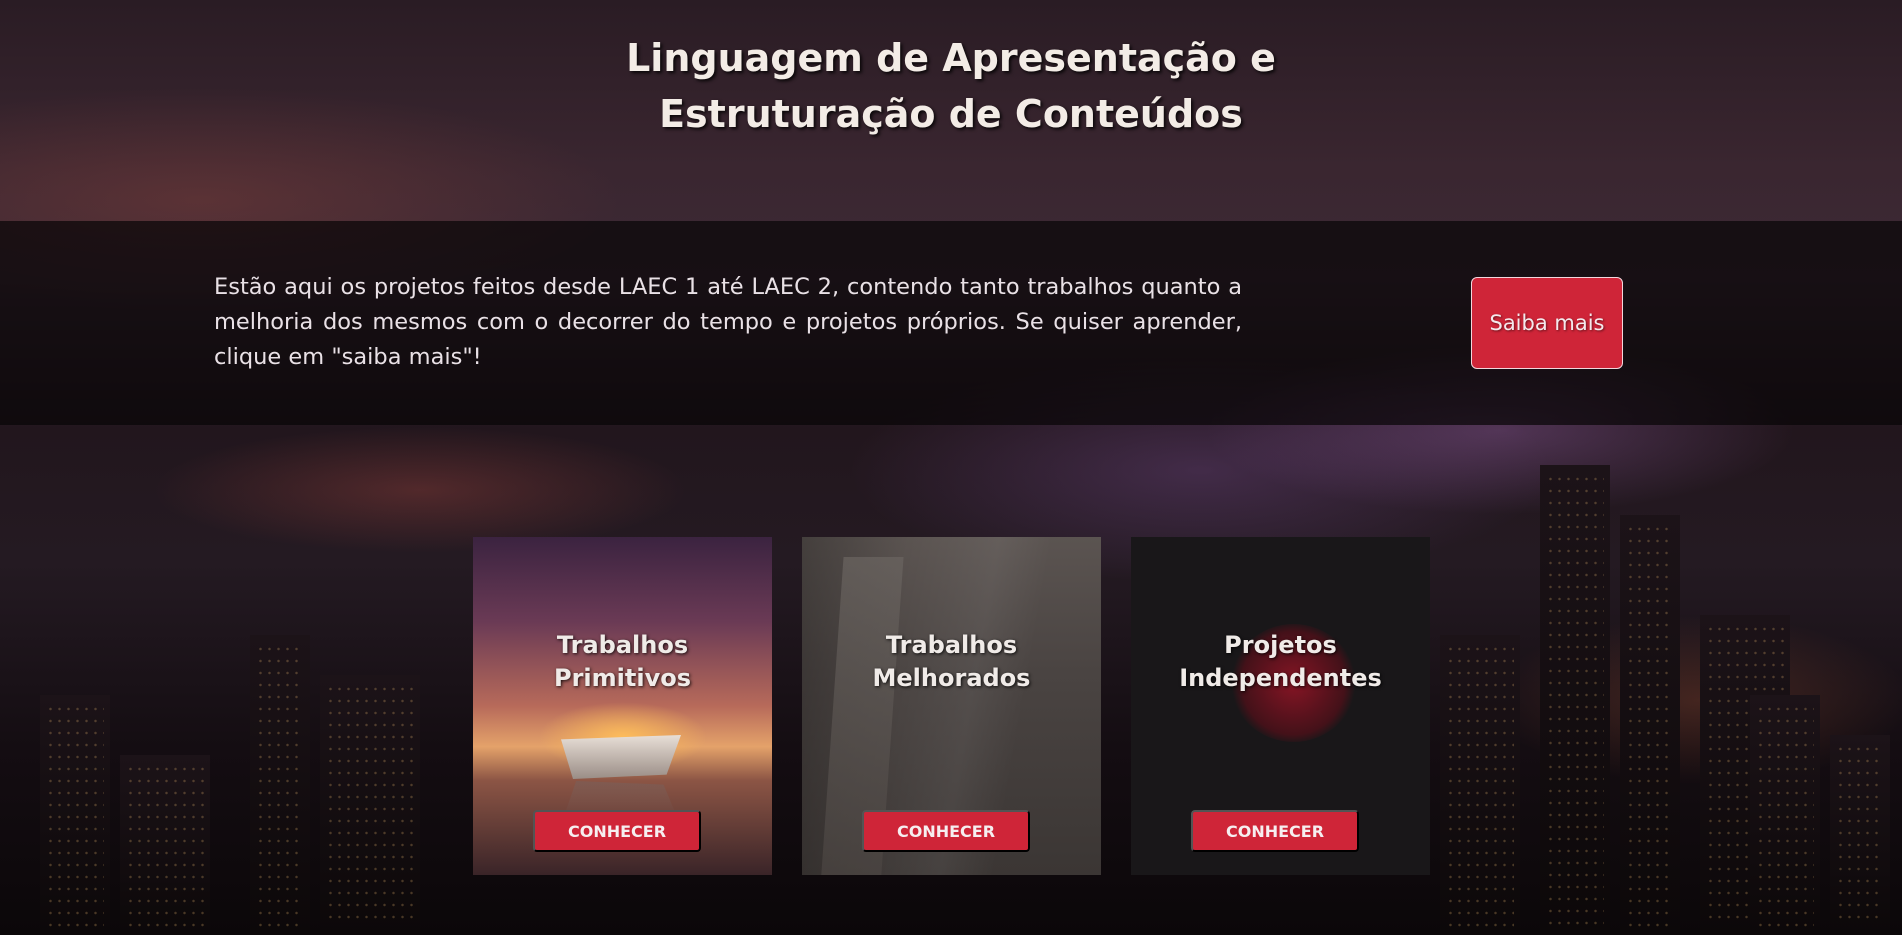 Image resolution: width=1902 pixels, height=935 pixels. Describe the element at coordinates (1275, 831) in the screenshot. I see `conhecer-button-independentes: CONHECER` at that location.